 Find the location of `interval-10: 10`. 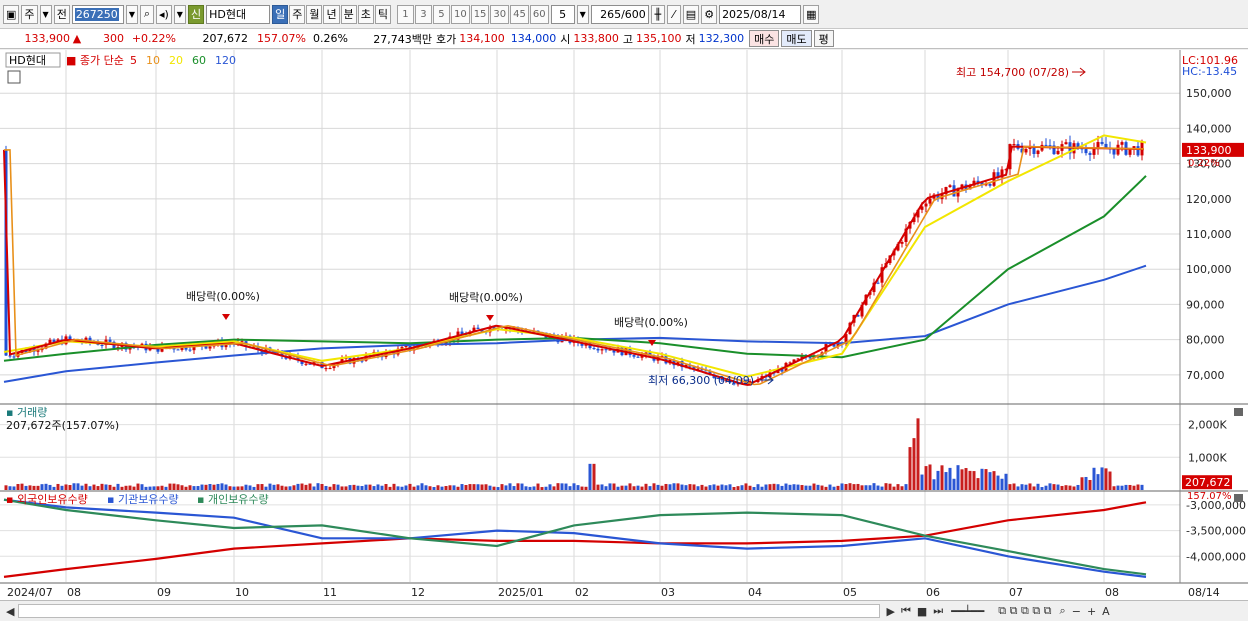

interval-10: 10 is located at coordinates (460, 14).